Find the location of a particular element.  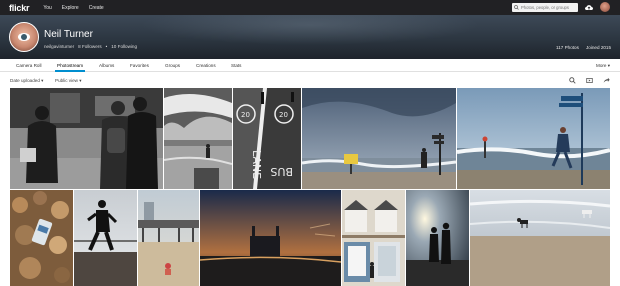

joined-date: Joined 2015 is located at coordinates (599, 47).